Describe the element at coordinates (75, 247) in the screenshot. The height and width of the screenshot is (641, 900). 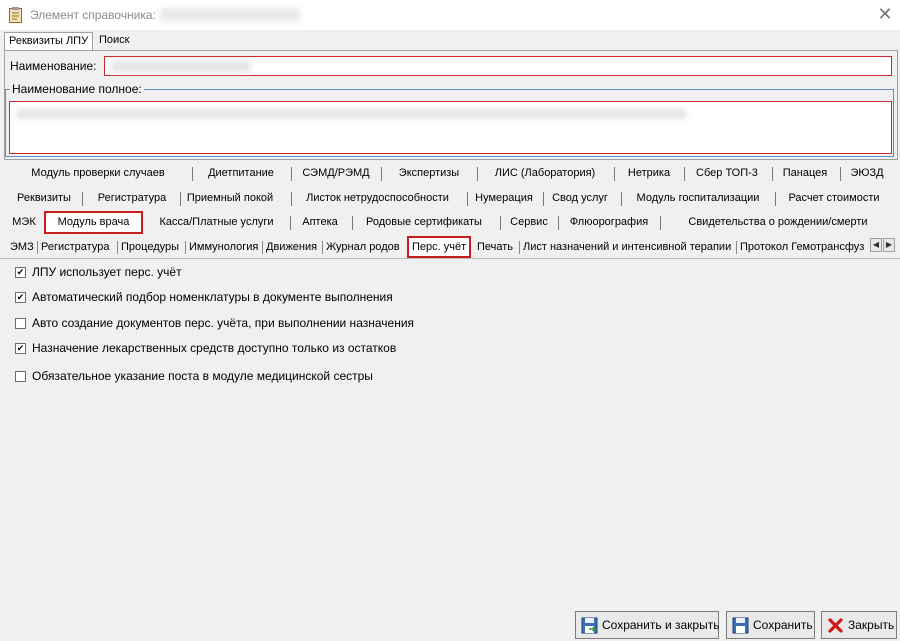
I see `subtab-registratura: Регистратура` at that location.